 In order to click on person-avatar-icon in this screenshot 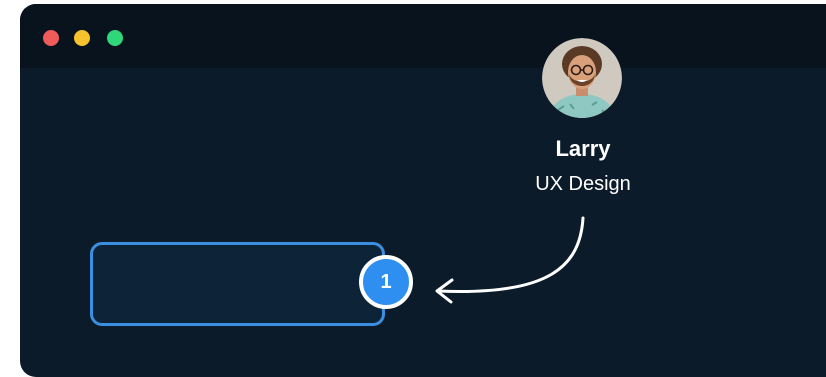, I will do `click(582, 78)`.